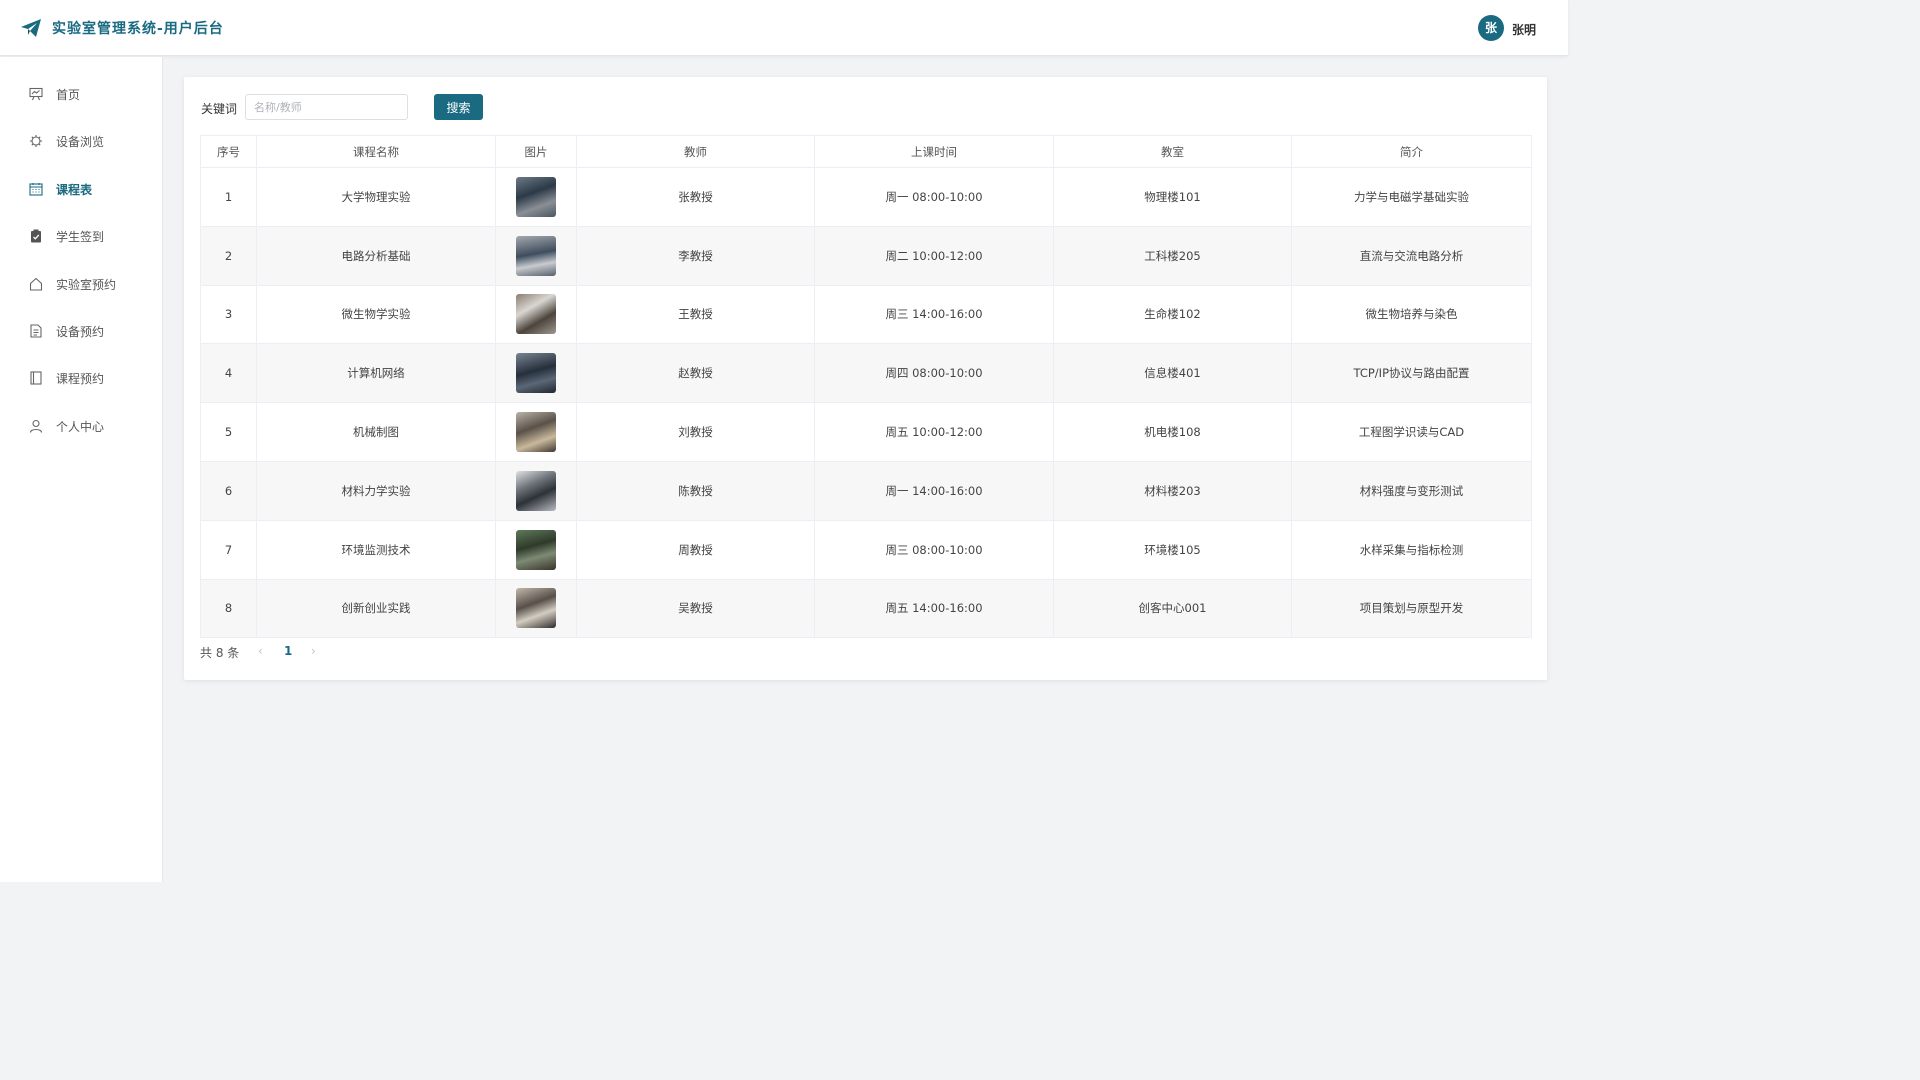 This screenshot has width=1920, height=1080. What do you see at coordinates (784, 28) in the screenshot?
I see `top-header: 实验室管理系统-用户后台 张 张明` at bounding box center [784, 28].